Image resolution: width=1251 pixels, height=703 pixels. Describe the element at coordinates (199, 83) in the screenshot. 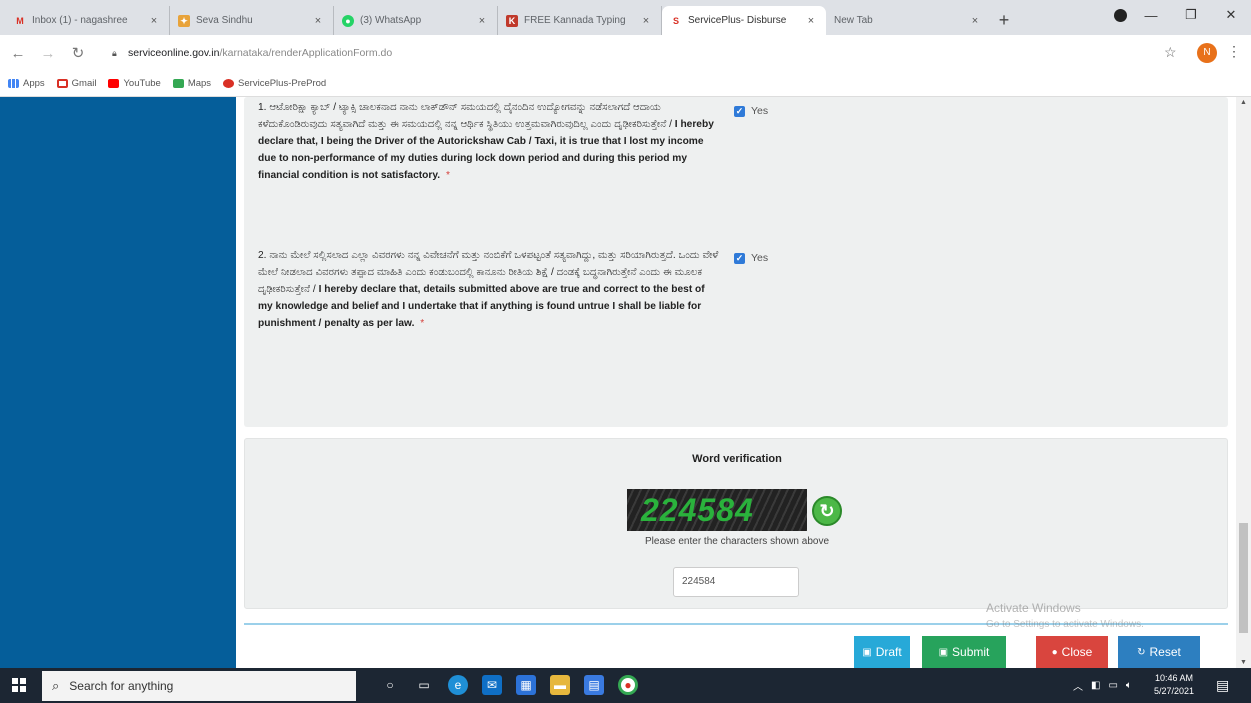

I see `bookmark-label: Maps` at that location.